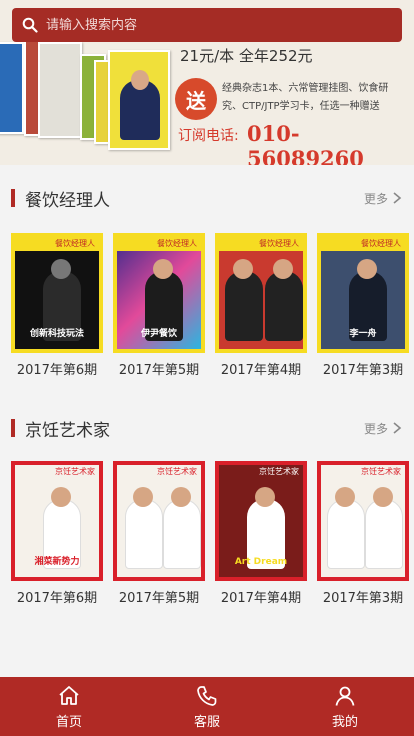  I want to click on subscription-price: 21元/本 全年252元, so click(246, 56).